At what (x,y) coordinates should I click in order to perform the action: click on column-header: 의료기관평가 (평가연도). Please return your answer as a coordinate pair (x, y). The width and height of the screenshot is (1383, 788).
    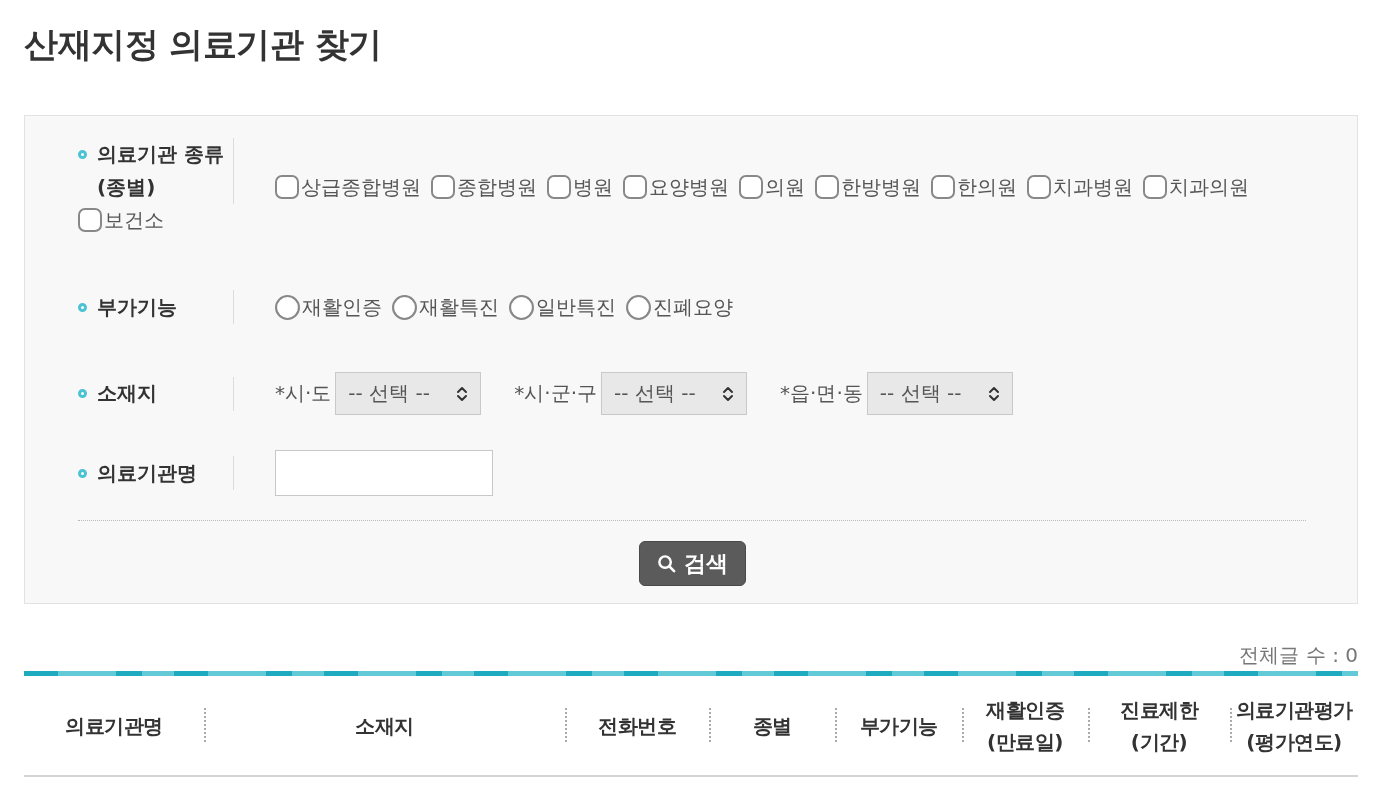
    Looking at the image, I should click on (1294, 726).